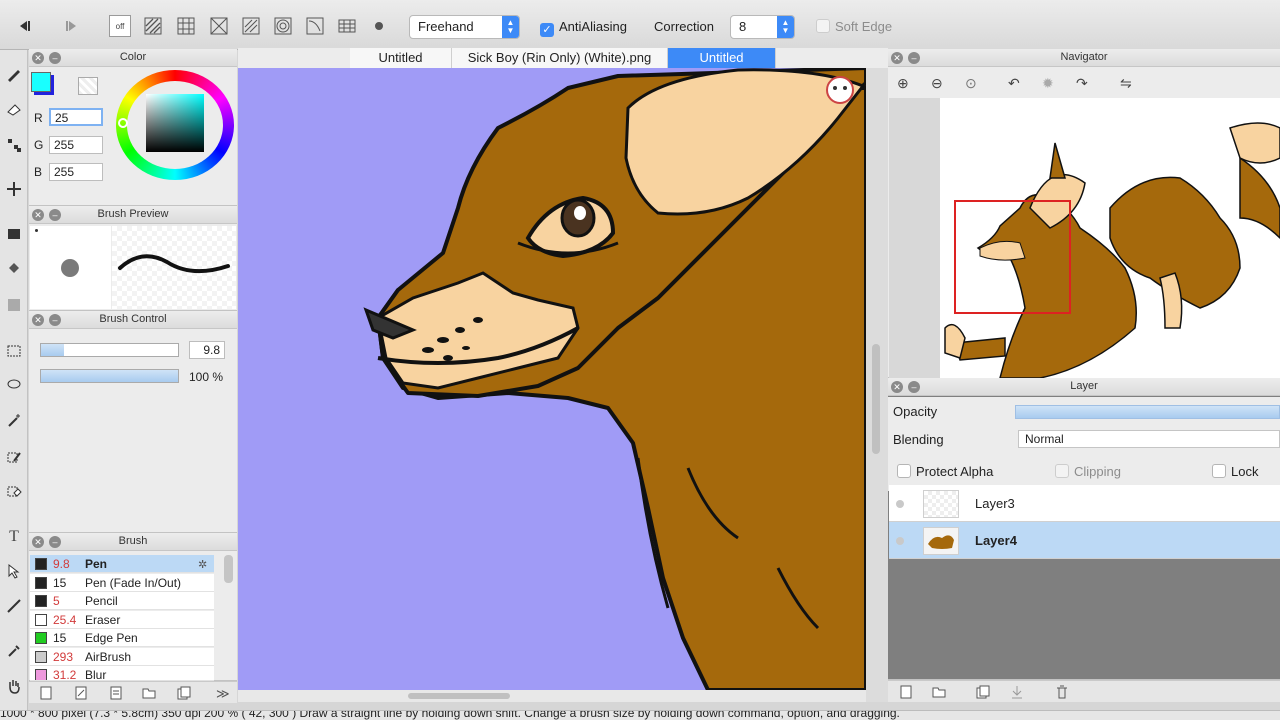 The width and height of the screenshot is (1280, 720). What do you see at coordinates (762, 27) in the screenshot?
I see `correction-select: 8 ▲ ▼` at bounding box center [762, 27].